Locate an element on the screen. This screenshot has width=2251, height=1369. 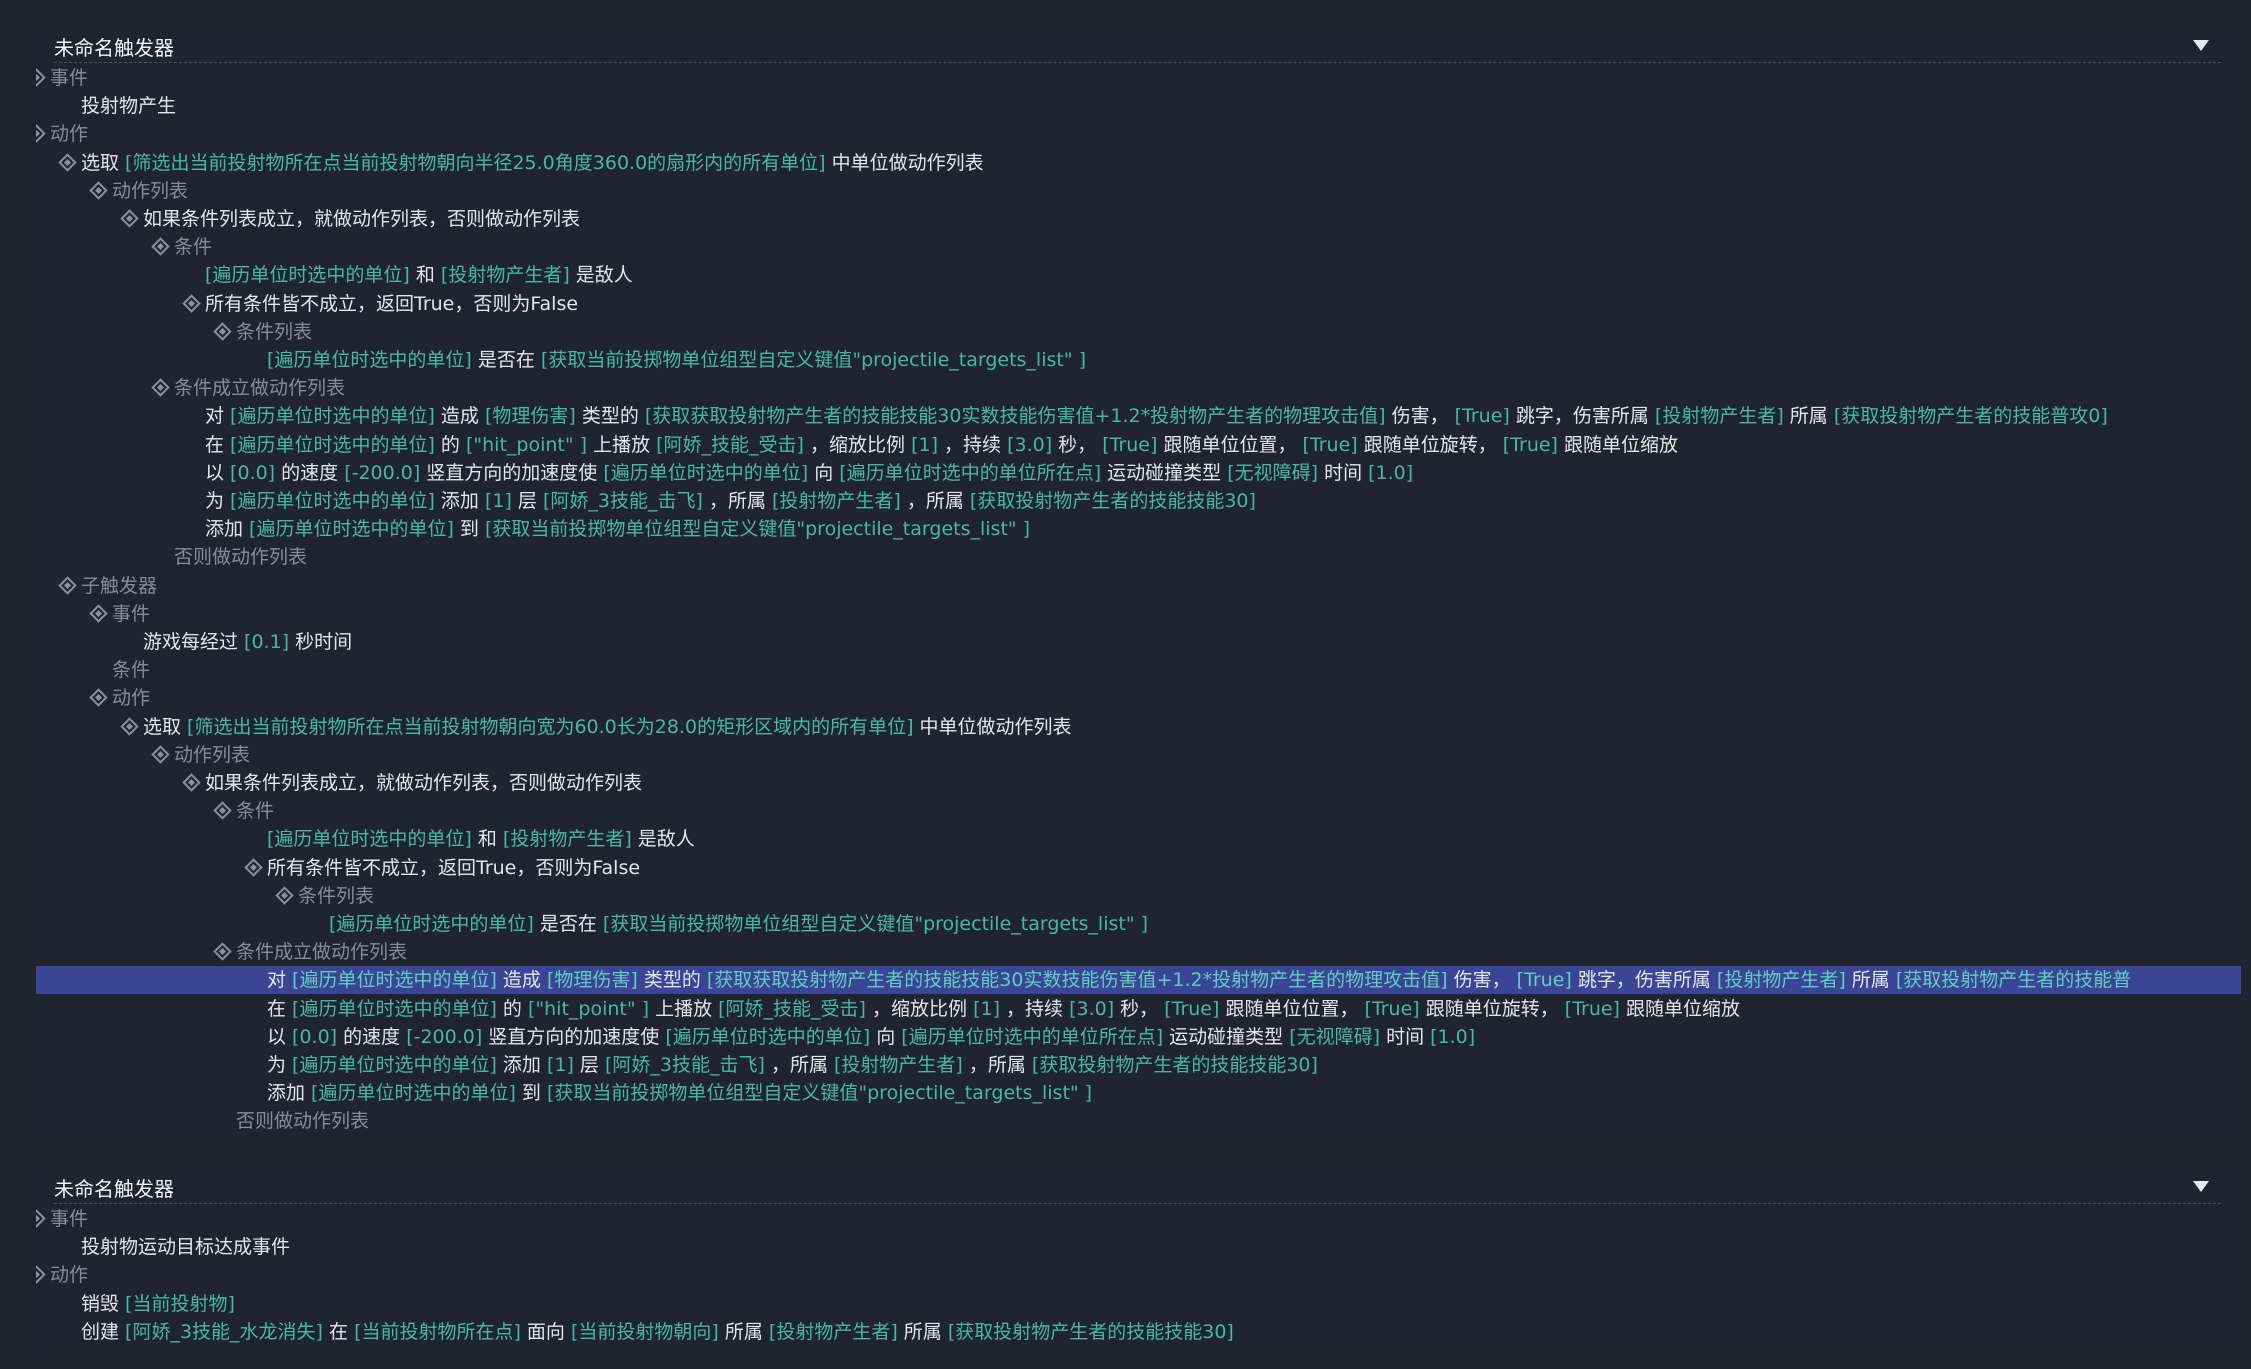
tree-row: 子触发器 is located at coordinates (1138, 586).